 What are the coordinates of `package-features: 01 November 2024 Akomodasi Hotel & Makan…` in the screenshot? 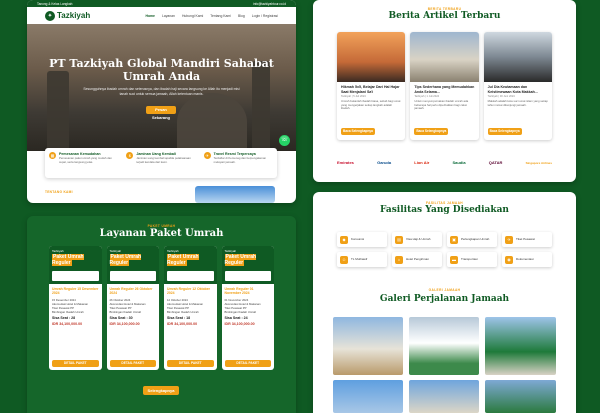 It's located at (248, 306).